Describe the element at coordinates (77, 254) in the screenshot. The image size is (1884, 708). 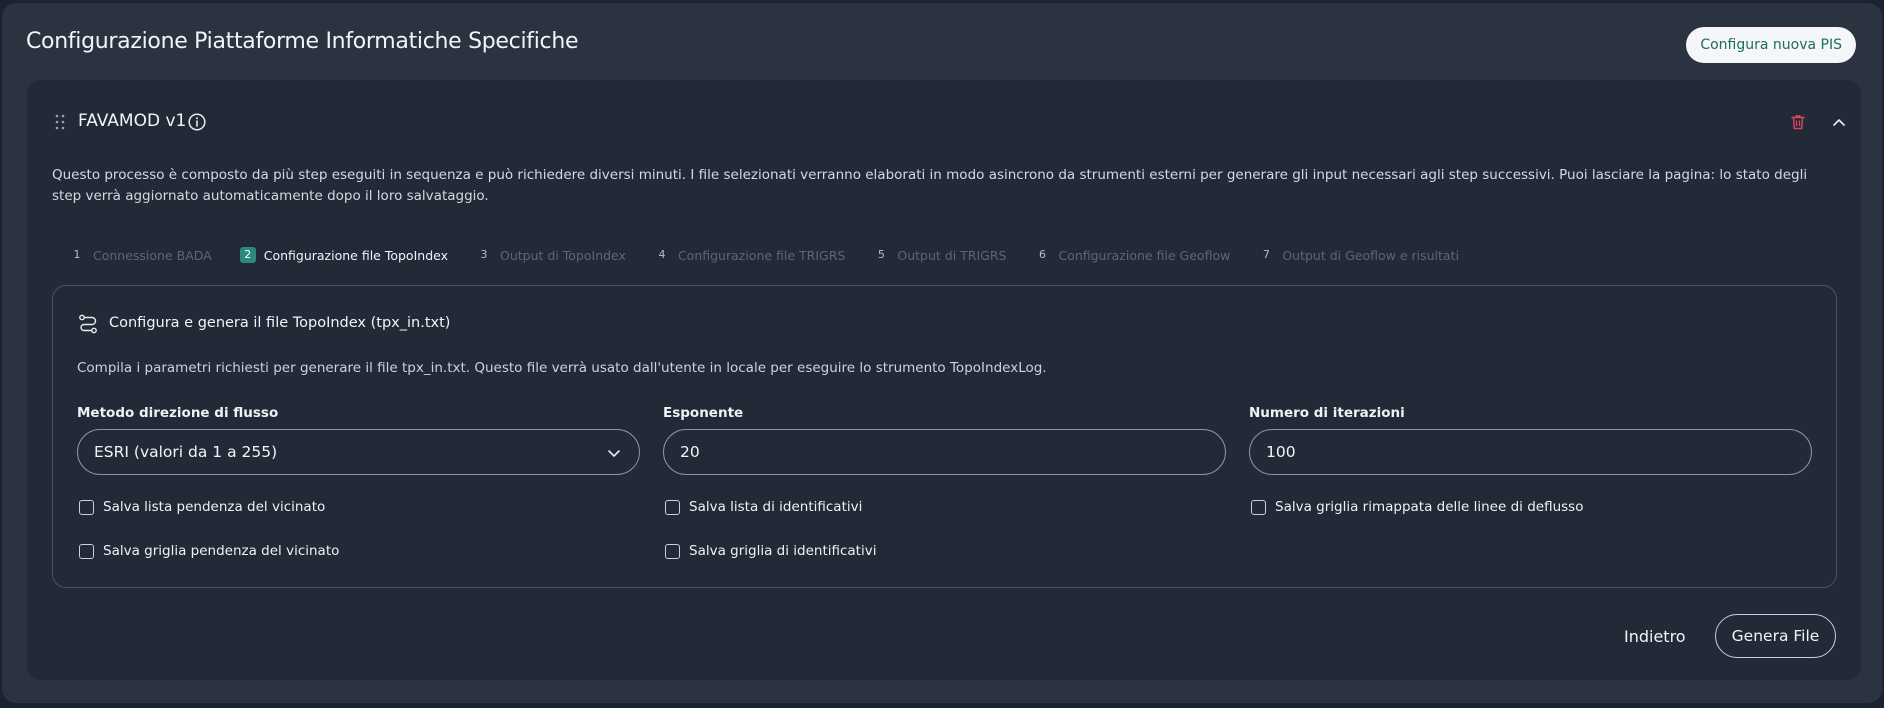
I see `step-number: 1` at that location.